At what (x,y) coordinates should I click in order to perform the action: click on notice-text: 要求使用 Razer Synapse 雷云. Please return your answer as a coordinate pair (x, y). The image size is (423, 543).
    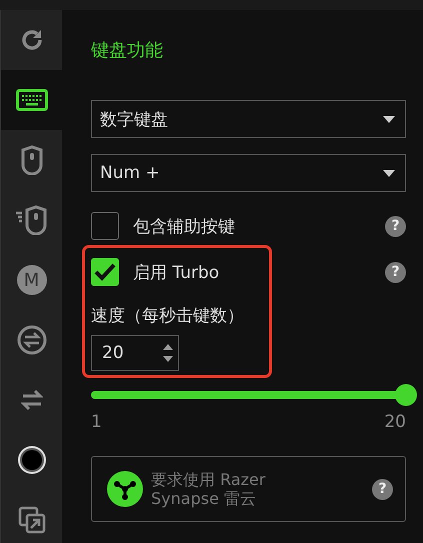
    Looking at the image, I should click on (208, 489).